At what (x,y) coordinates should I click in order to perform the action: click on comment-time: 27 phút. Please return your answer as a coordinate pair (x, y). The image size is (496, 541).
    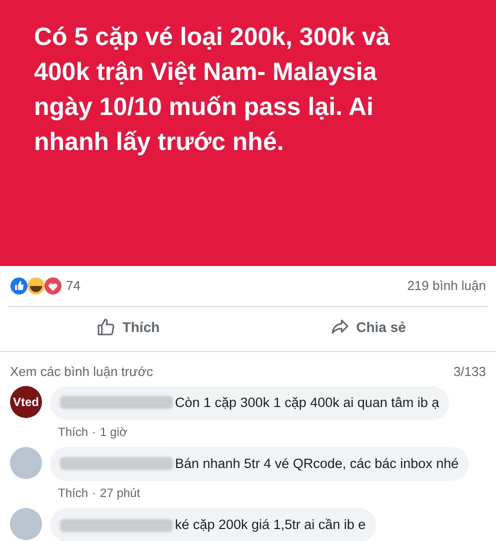
    Looking at the image, I should click on (120, 493).